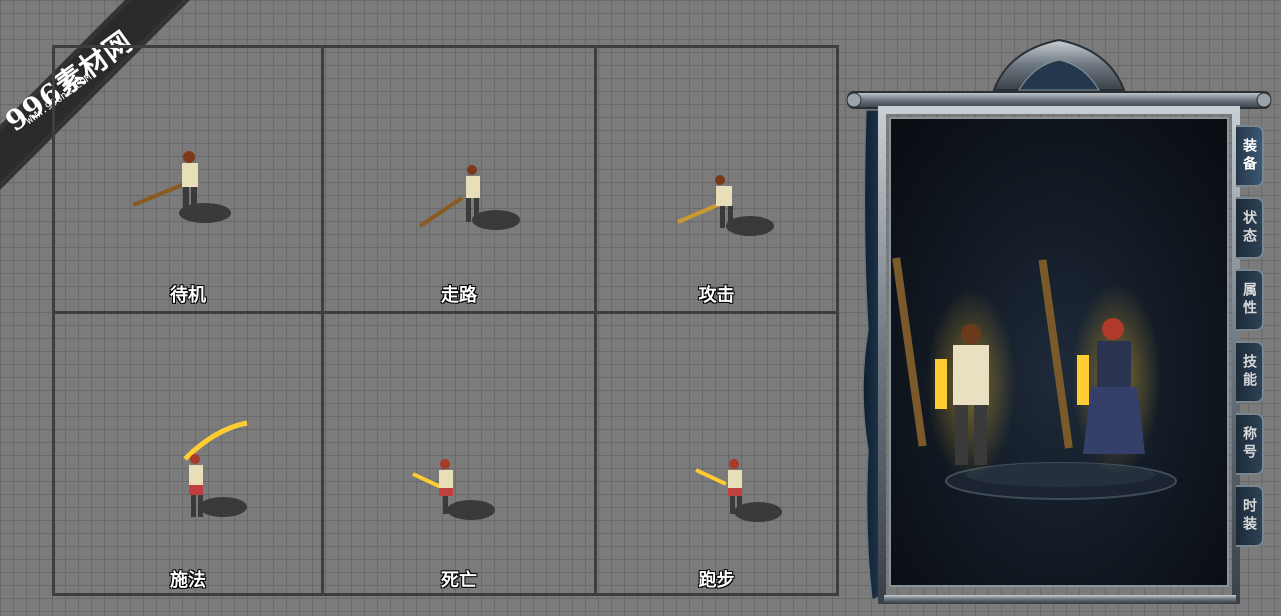 The image size is (1281, 616). What do you see at coordinates (188, 580) in the screenshot?
I see `action-label-cast: 施法` at bounding box center [188, 580].